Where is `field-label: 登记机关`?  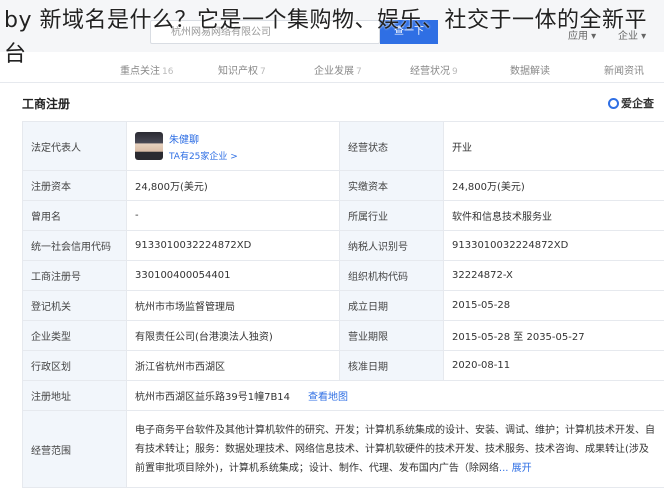 field-label: 登记机关 is located at coordinates (74, 305).